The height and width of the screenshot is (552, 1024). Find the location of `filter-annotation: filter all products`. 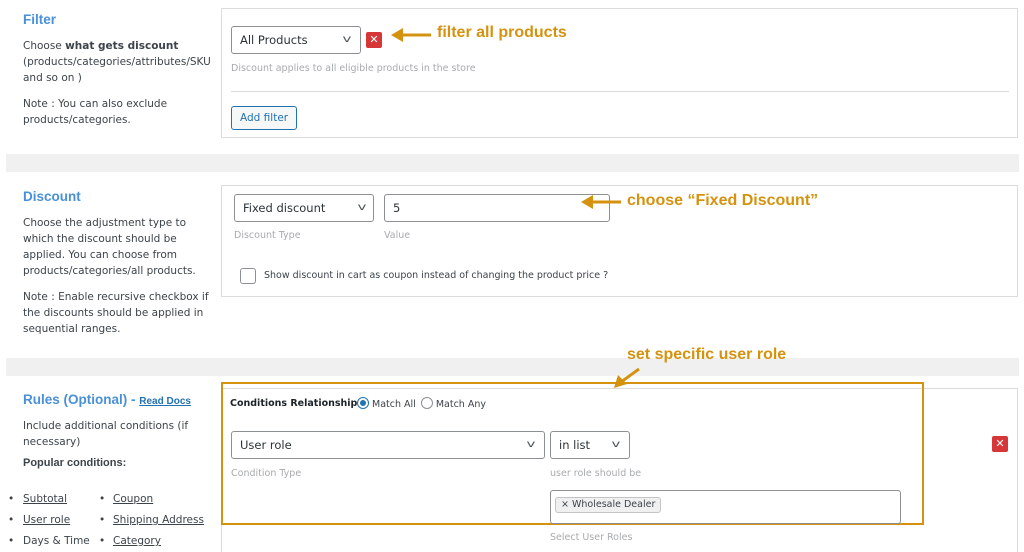

filter-annotation: filter all products is located at coordinates (502, 32).